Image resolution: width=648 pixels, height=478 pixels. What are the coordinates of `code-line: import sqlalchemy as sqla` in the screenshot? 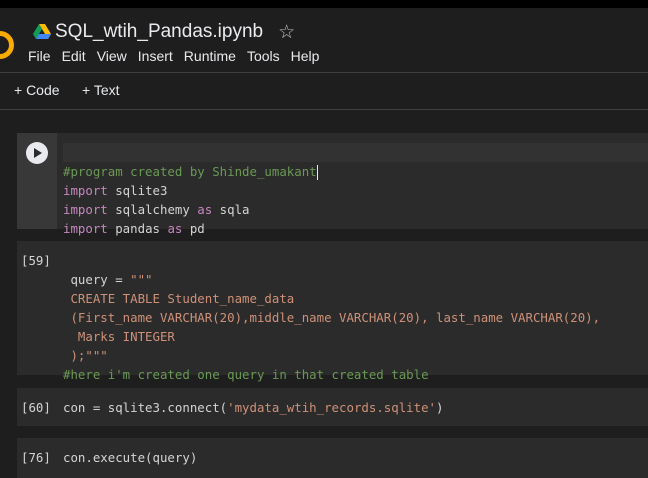 It's located at (156, 209).